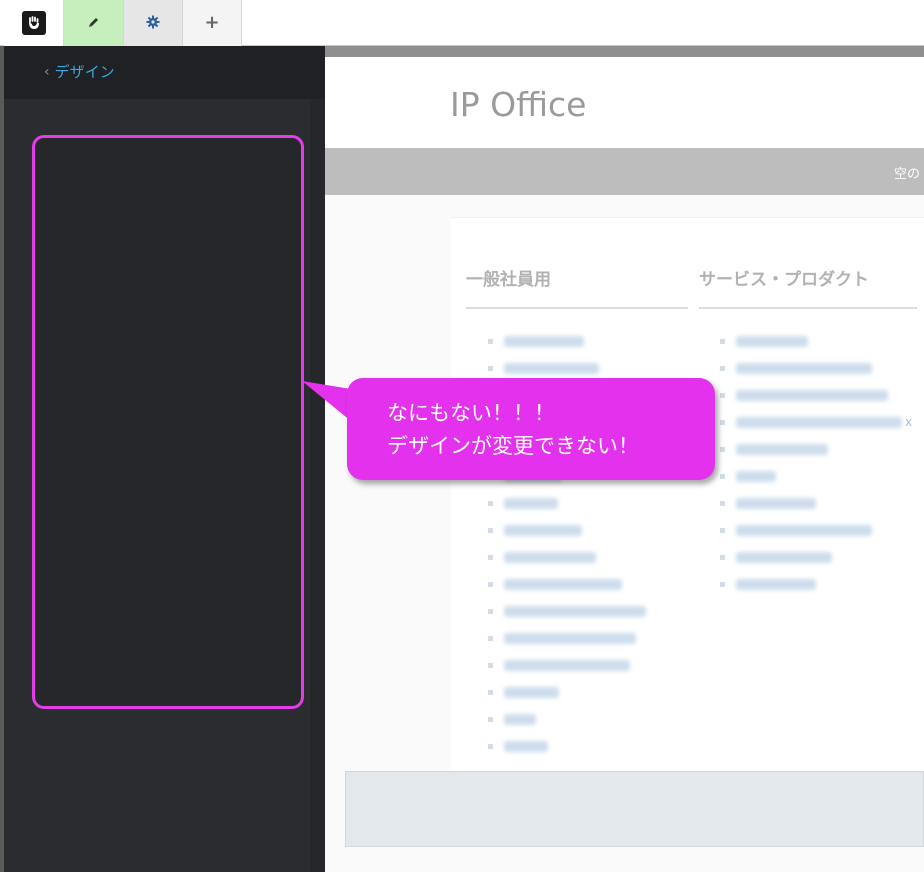  I want to click on annotation-callout: なにもない！！！ デザインが変更できない！, so click(531, 429).